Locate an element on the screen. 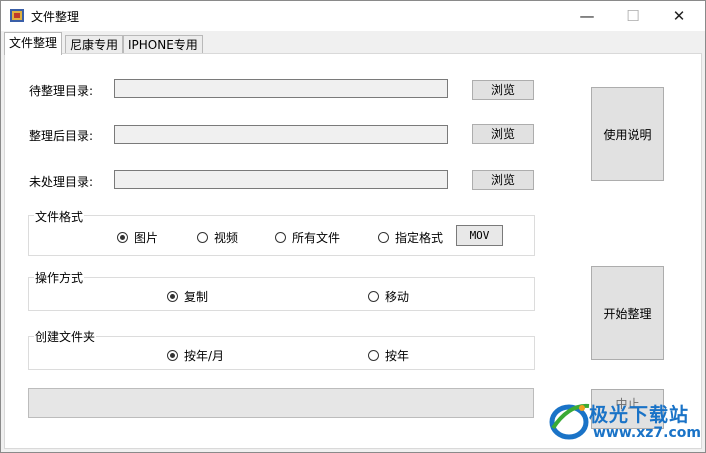  watermark: 极光下载站 www.xz7.com is located at coordinates (626, 423).